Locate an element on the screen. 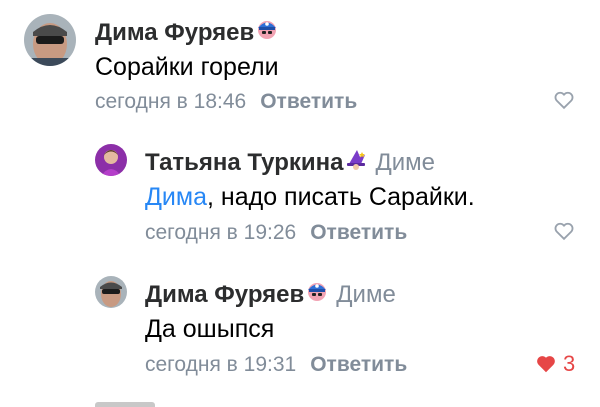 Image resolution: width=600 pixels, height=407 pixels. comment-text: Дима, надо писать Сарайки. is located at coordinates (310, 197).